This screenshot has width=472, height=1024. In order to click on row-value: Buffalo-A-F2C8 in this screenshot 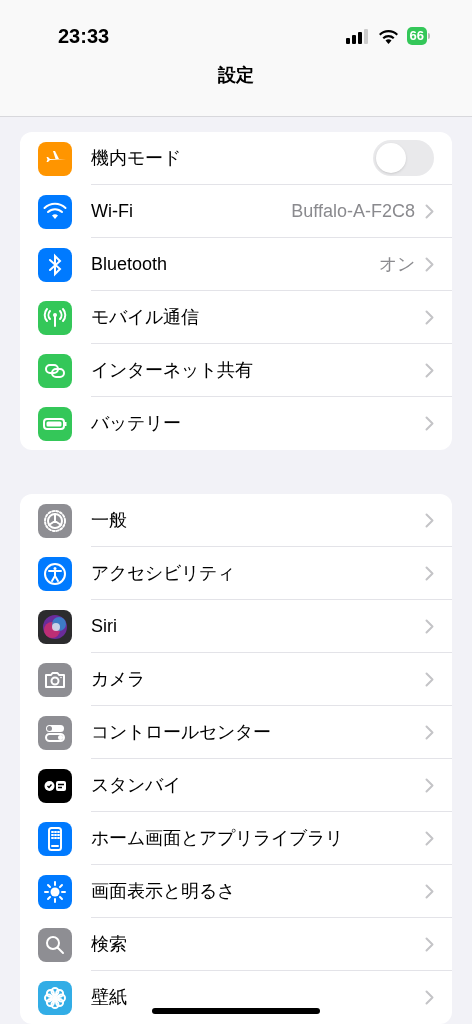, I will do `click(353, 211)`.